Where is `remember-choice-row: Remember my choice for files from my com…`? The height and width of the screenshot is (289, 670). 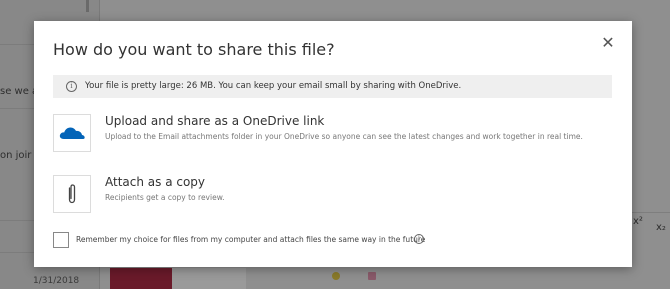 remember-choice-row: Remember my choice for files from my com… is located at coordinates (333, 240).